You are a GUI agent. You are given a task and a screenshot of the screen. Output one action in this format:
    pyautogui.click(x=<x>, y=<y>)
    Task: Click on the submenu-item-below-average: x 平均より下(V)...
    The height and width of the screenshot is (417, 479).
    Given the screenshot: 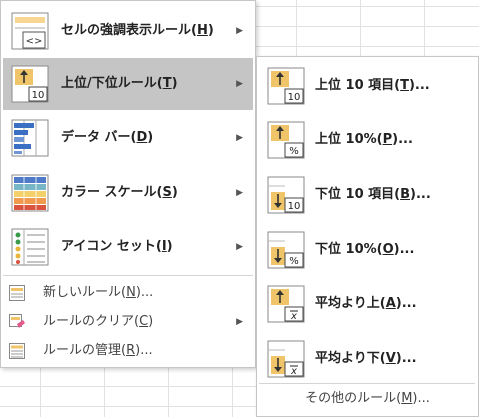 What is the action you would take?
    pyautogui.click(x=367, y=359)
    